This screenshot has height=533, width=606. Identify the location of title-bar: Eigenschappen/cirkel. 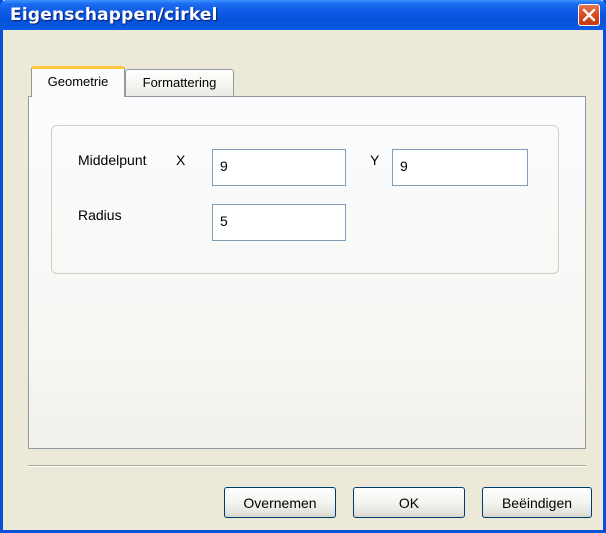
(303, 15).